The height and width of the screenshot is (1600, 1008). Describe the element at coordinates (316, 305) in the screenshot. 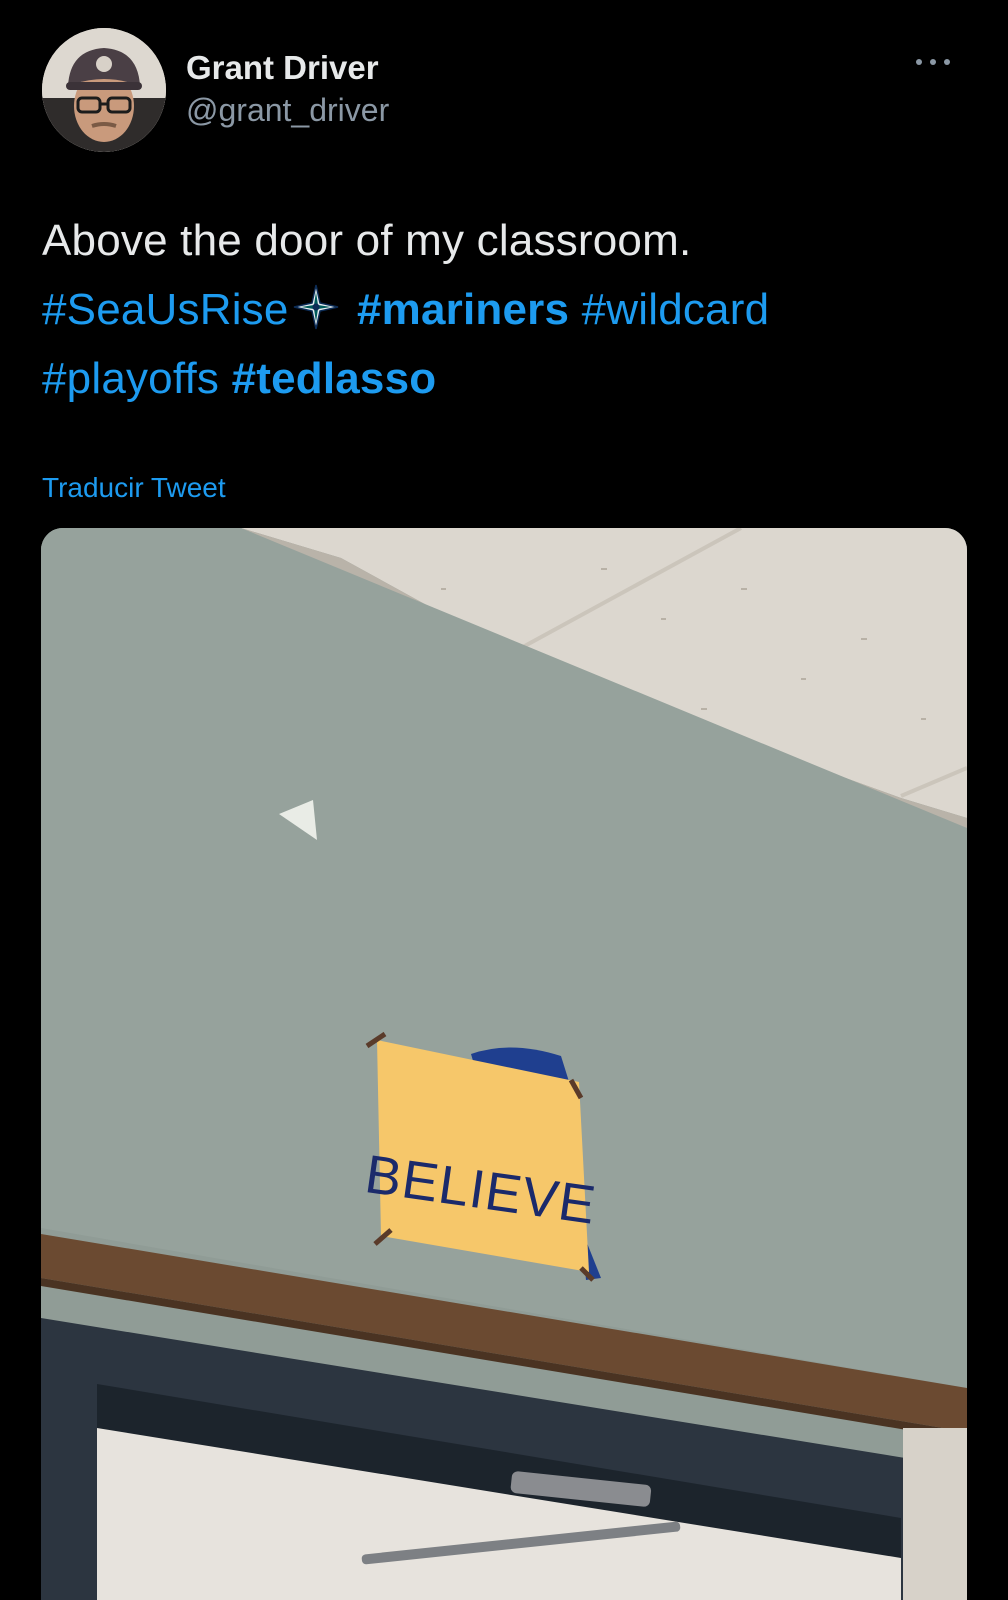

I see `mariners-compass-emoji-icon` at that location.